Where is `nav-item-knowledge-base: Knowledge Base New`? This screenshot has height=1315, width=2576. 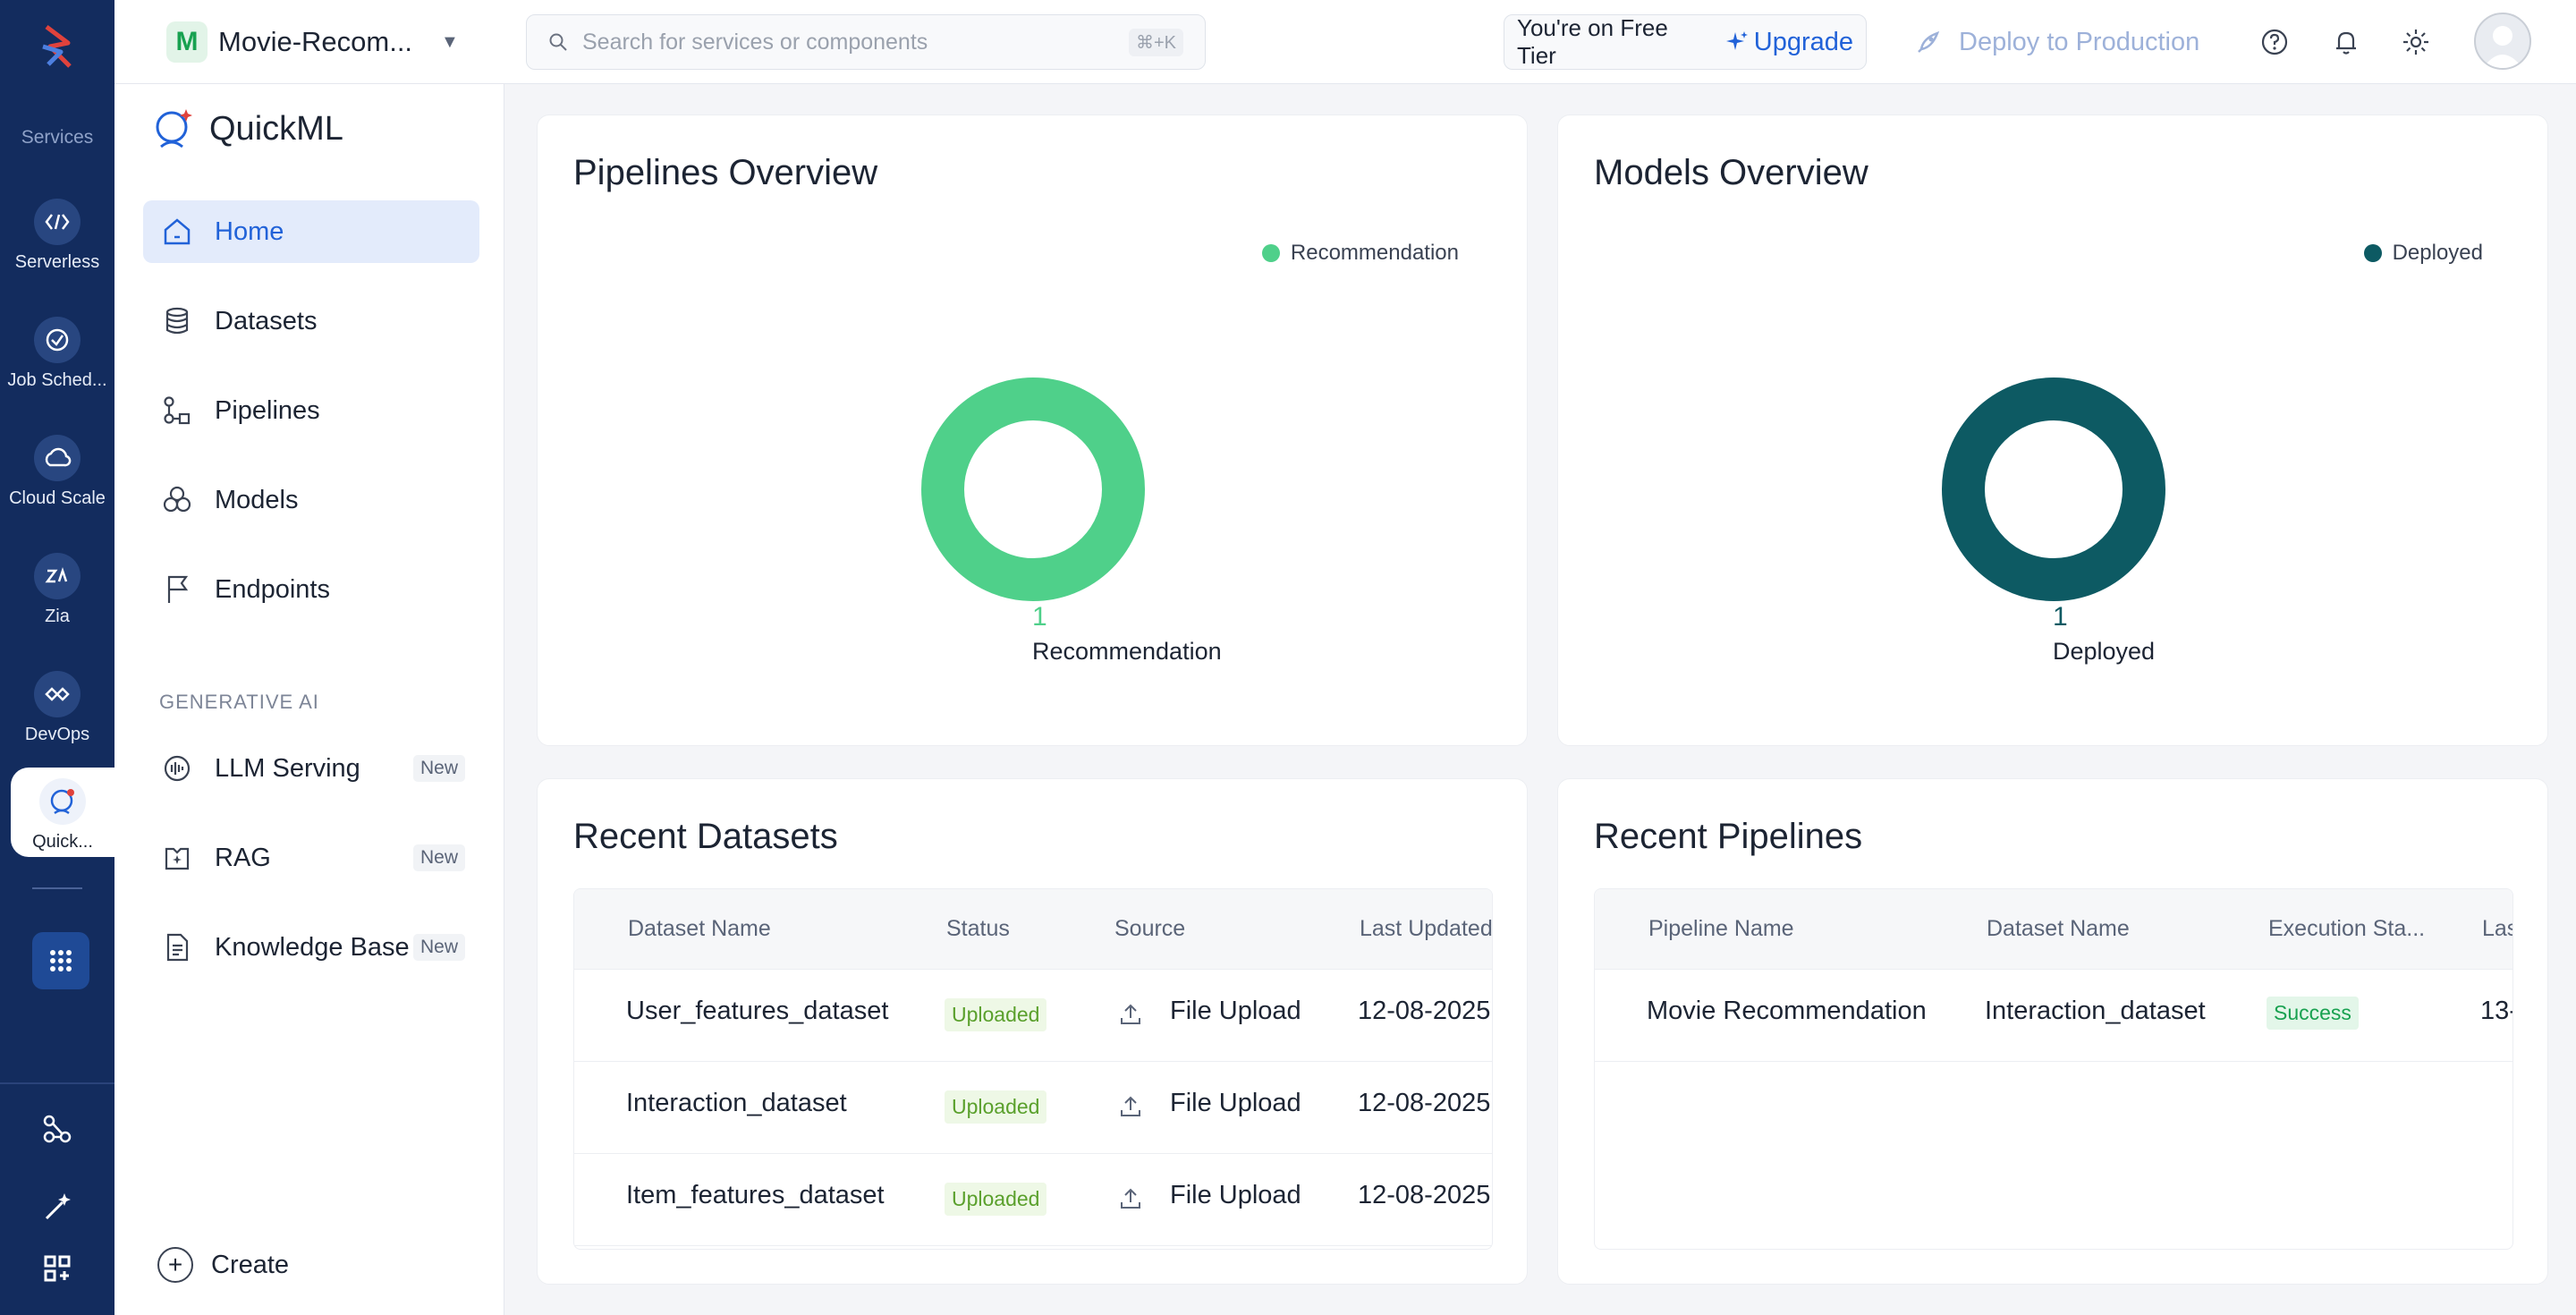
nav-item-knowledge-base: Knowledge Base New is located at coordinates (311, 947).